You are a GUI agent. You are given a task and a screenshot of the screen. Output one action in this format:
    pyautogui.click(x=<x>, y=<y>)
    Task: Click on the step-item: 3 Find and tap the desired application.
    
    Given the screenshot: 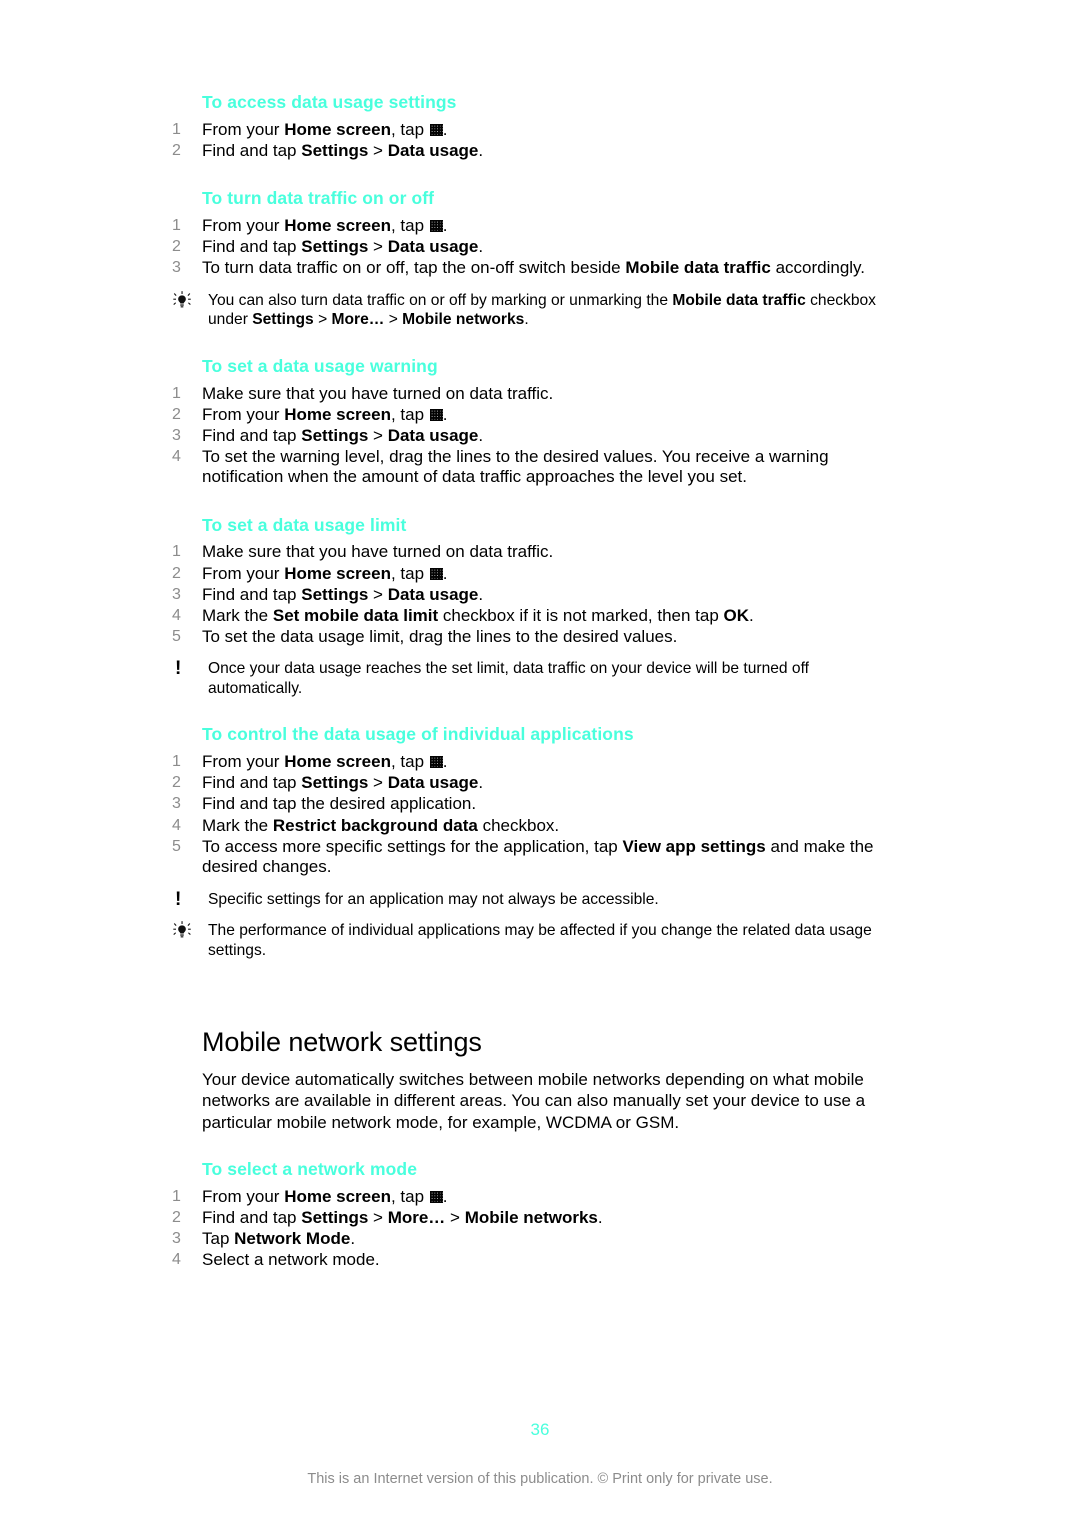 What is the action you would take?
    pyautogui.click(x=534, y=804)
    